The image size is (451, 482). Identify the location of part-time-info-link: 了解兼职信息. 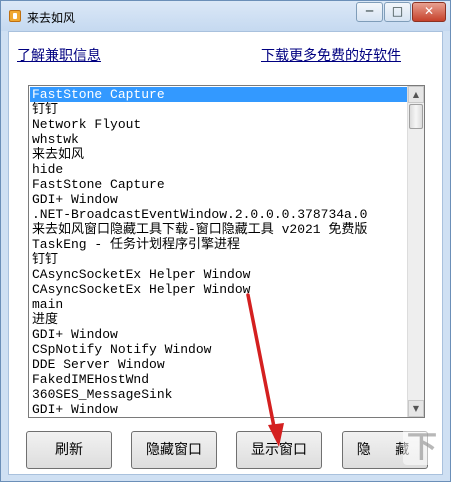
(59, 55).